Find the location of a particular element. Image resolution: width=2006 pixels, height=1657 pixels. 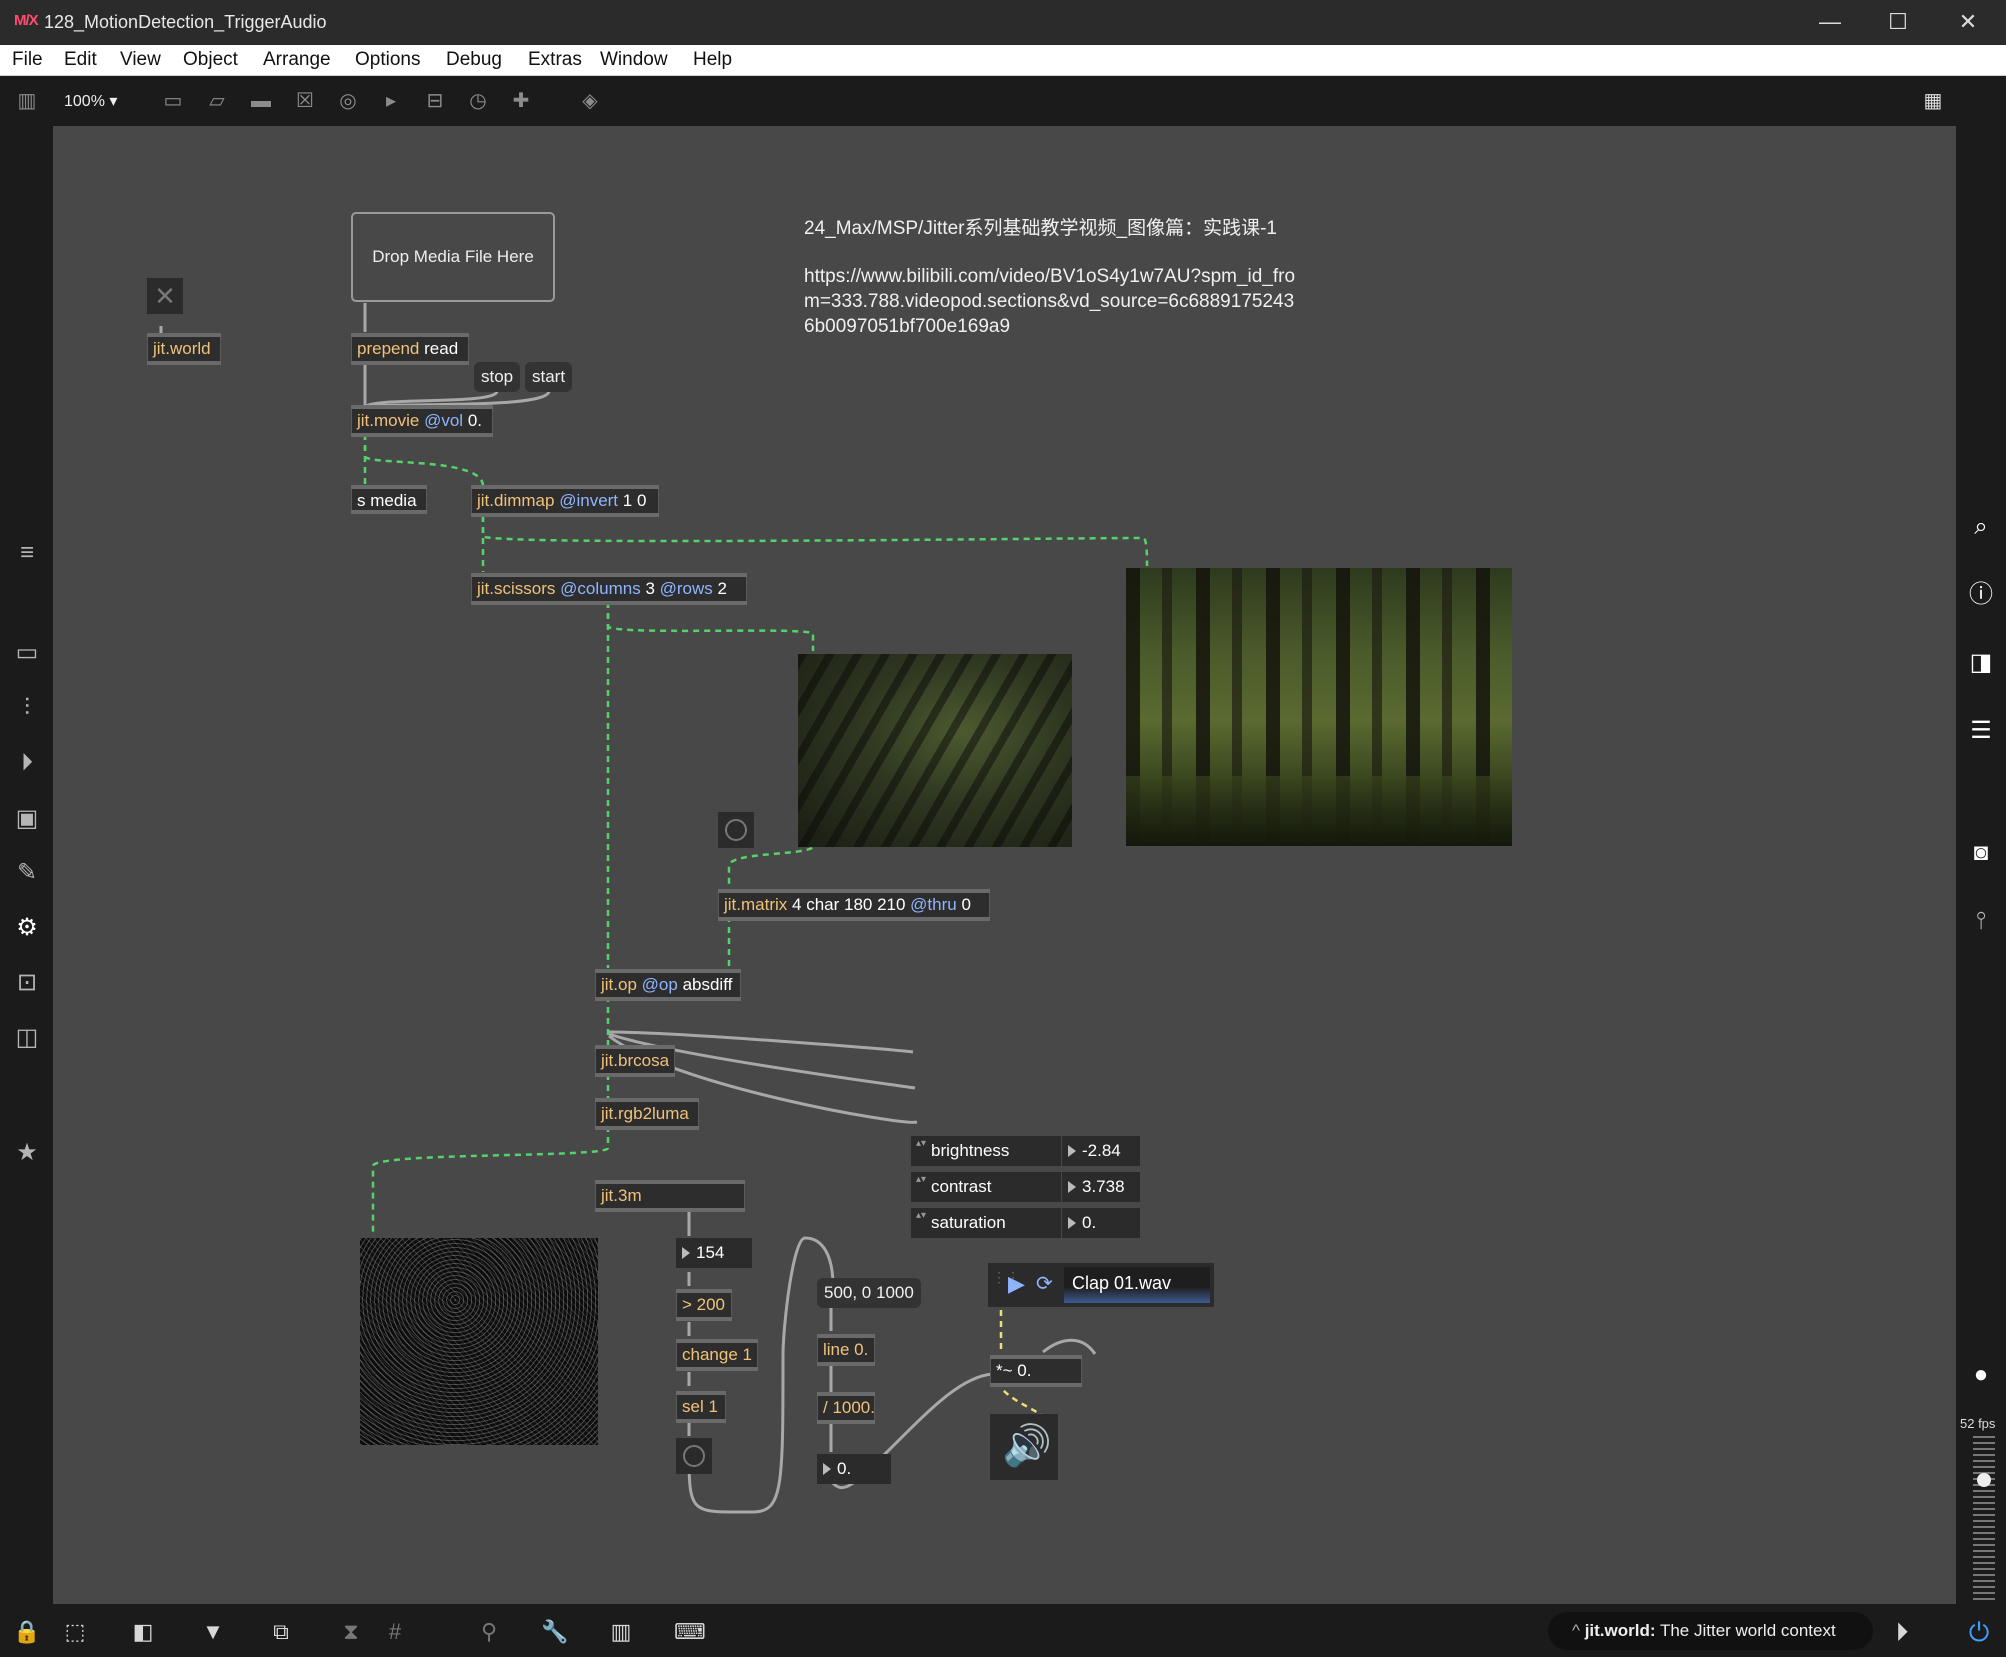

world-toggle: ✕ is located at coordinates (165, 296).